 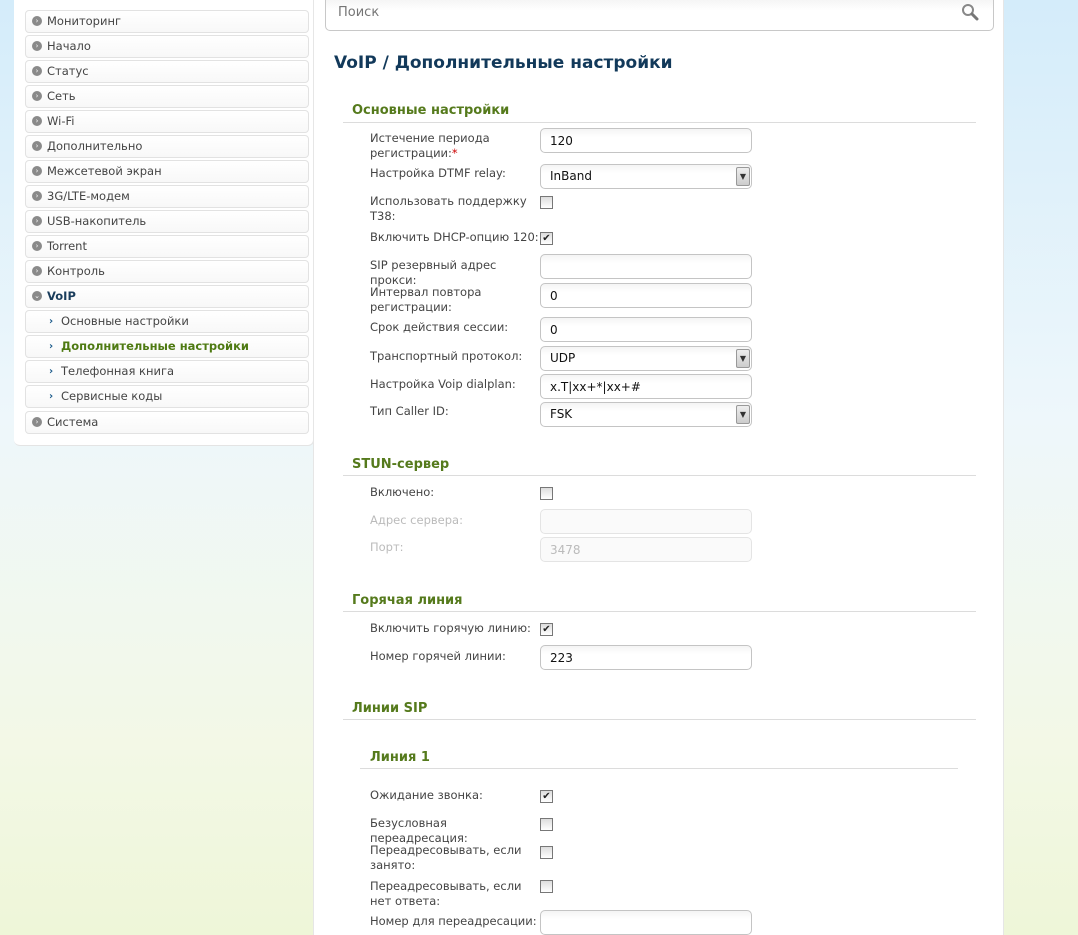 I want to click on session-label: Срок действия сессии:, so click(x=439, y=327).